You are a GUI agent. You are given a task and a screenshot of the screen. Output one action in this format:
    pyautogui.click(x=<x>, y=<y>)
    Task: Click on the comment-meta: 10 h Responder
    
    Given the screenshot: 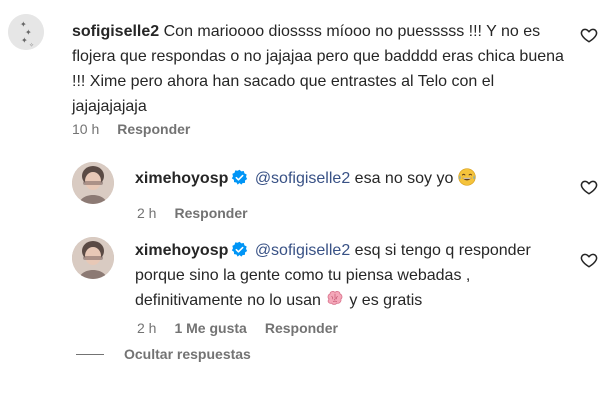 What is the action you would take?
    pyautogui.click(x=131, y=129)
    